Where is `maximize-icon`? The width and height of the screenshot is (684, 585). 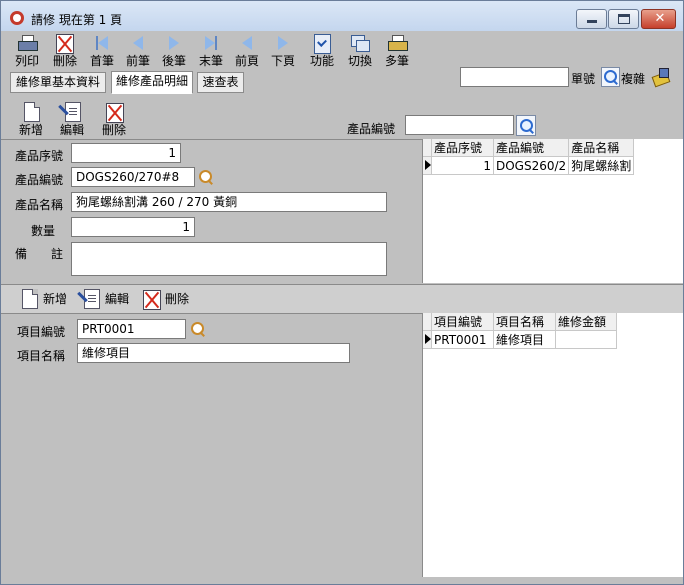
maximize-icon is located at coordinates (624, 19).